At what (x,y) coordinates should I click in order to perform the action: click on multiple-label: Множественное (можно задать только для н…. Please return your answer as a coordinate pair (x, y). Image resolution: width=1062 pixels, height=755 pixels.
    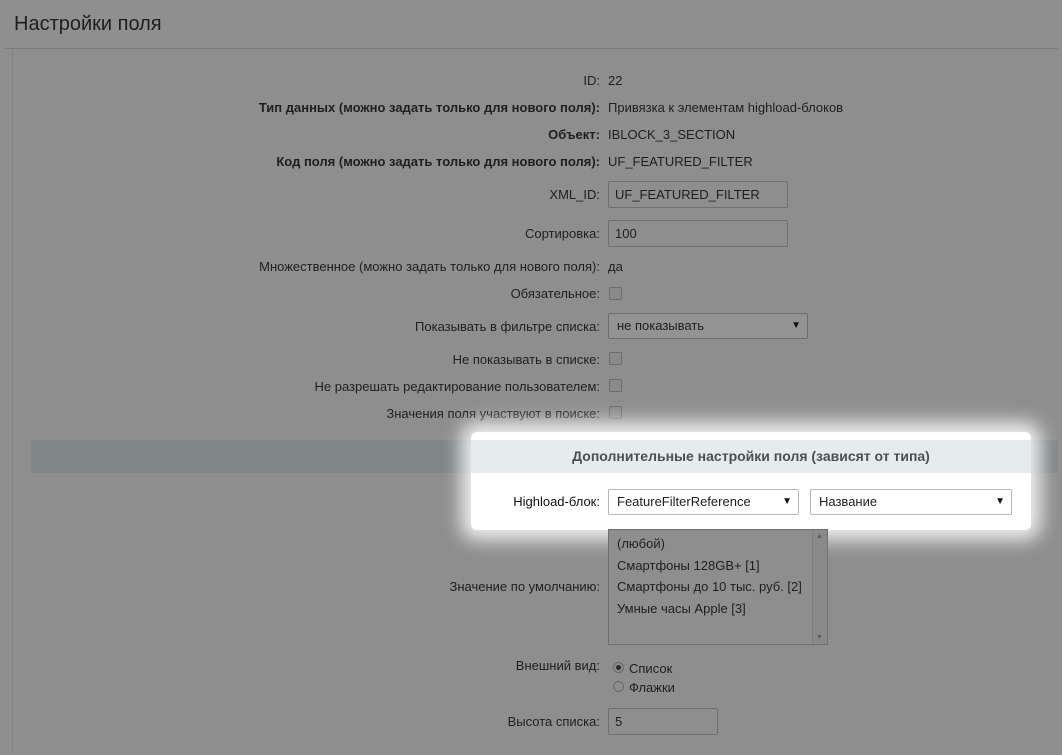
    Looking at the image, I should click on (429, 266).